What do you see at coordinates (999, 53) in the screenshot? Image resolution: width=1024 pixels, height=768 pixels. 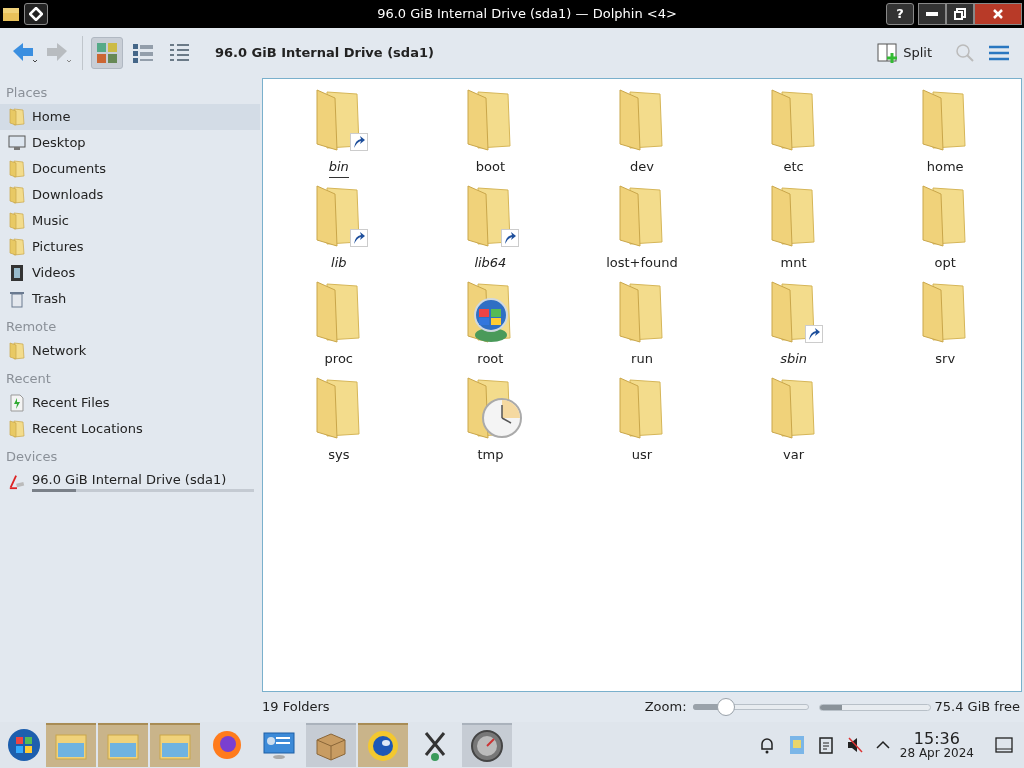 I see `menu-icon` at bounding box center [999, 53].